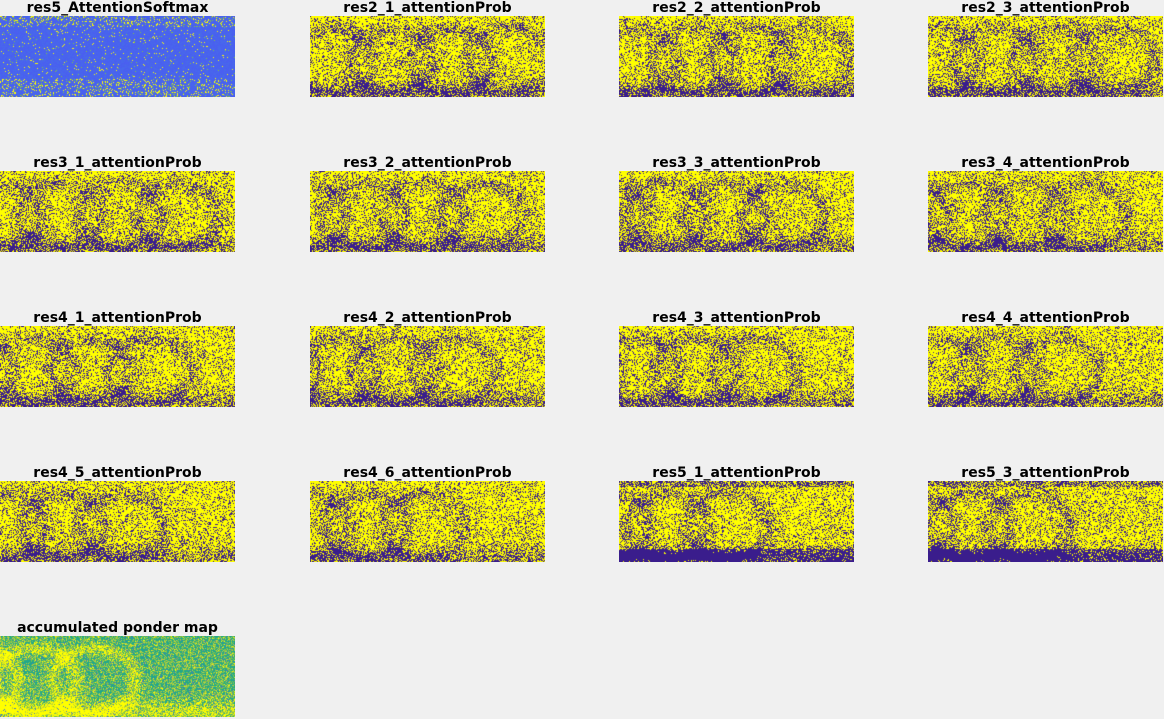  Describe the element at coordinates (736, 318) in the screenshot. I see `panel-title: res4_3_attentionProb` at that location.